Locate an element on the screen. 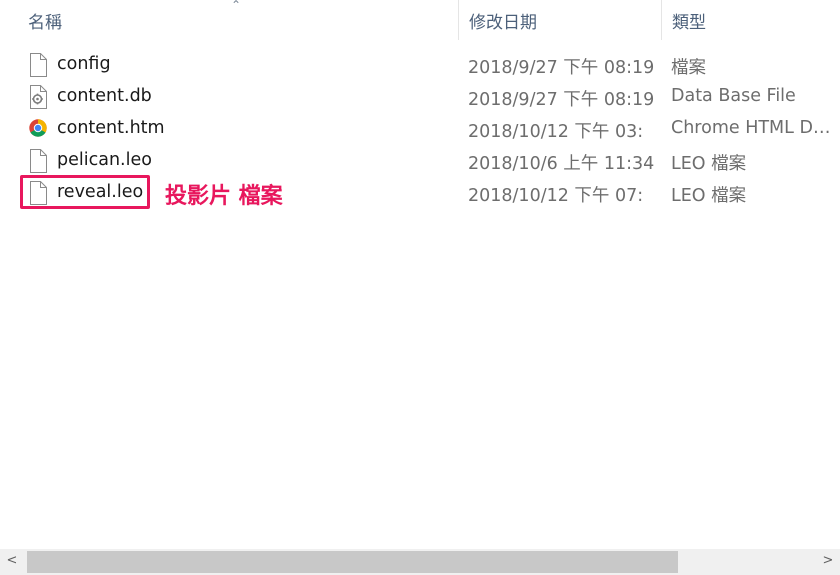 Image resolution: width=840 pixels, height=575 pixels. database-file-icon is located at coordinates (38, 97).